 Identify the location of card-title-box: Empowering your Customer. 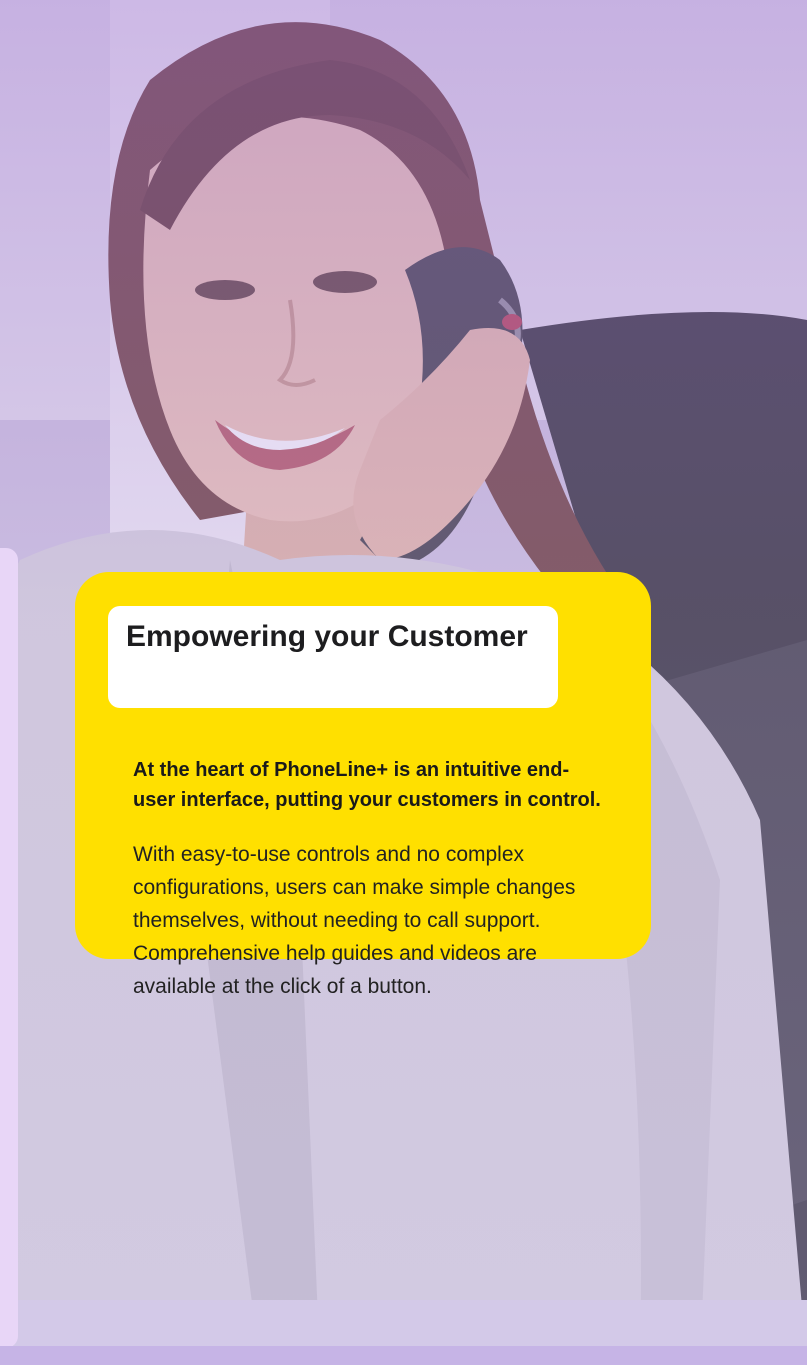
(333, 657).